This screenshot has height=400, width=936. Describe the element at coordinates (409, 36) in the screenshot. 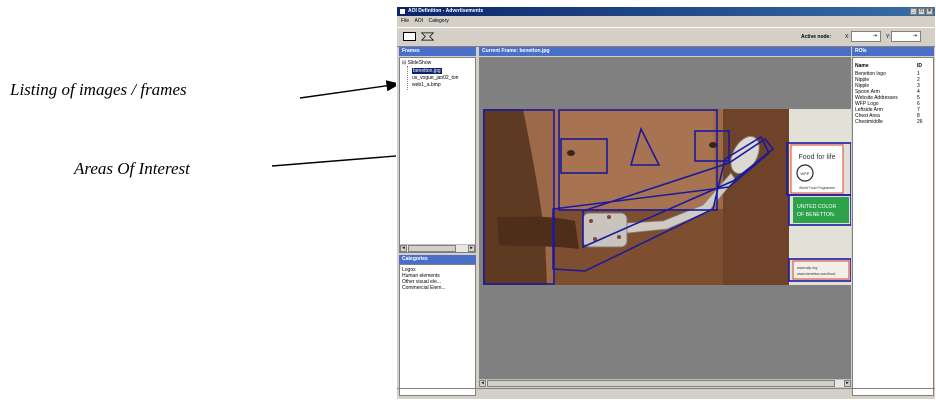

I see `rectangle-tool-button` at that location.